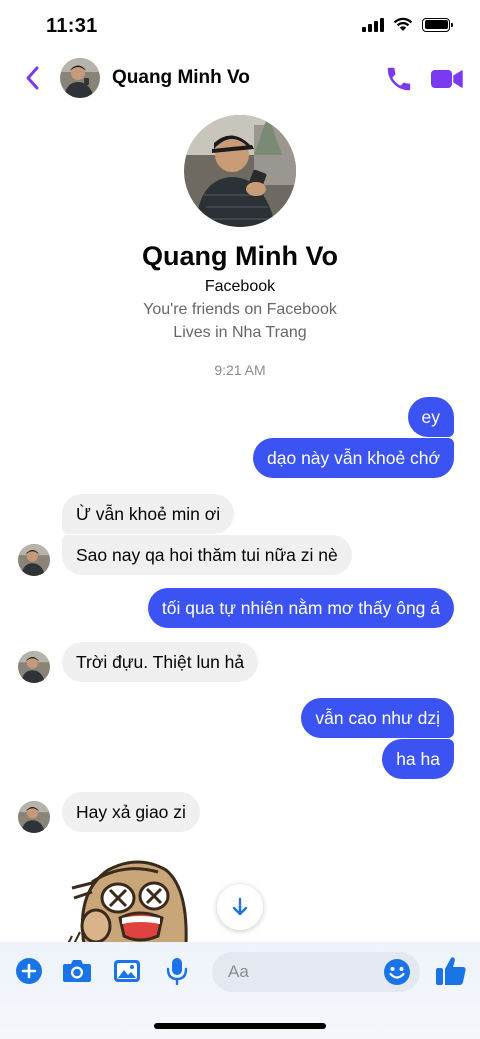 The height and width of the screenshot is (1039, 480). I want to click on profile-source: Facebook, so click(240, 286).